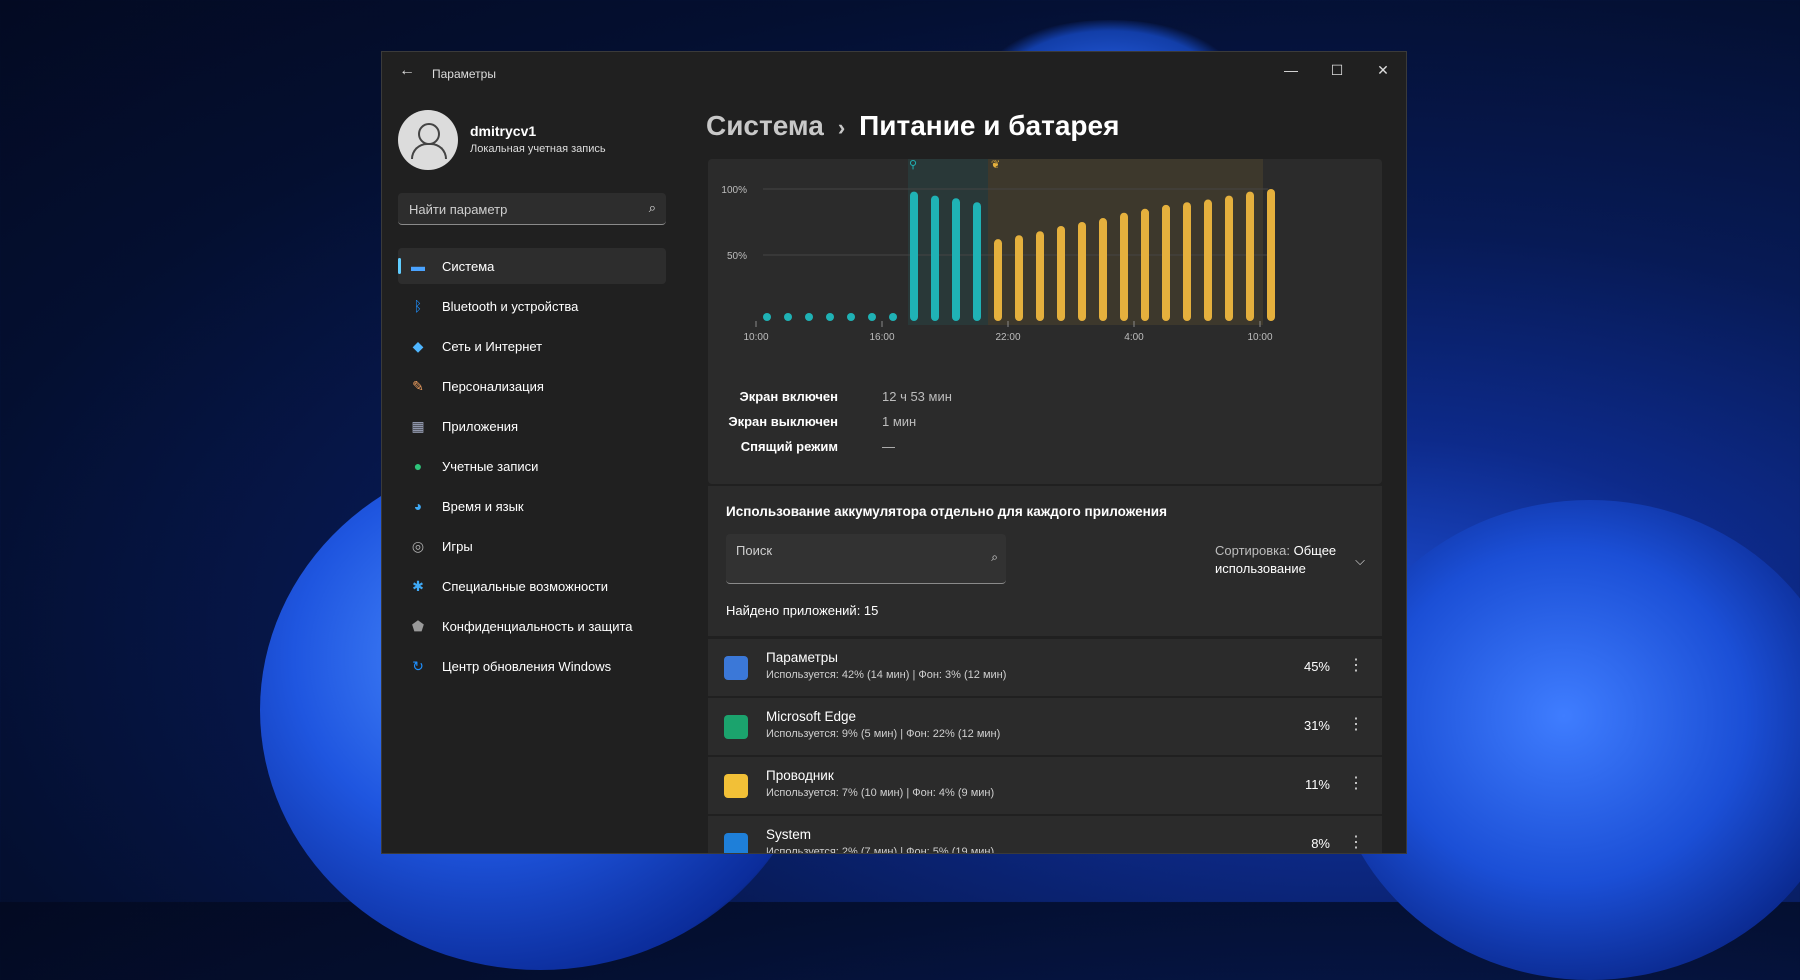 The height and width of the screenshot is (980, 1800). What do you see at coordinates (1045, 401) in the screenshot?
I see `stat-row: Экран включен 12 ч 53 мин` at bounding box center [1045, 401].